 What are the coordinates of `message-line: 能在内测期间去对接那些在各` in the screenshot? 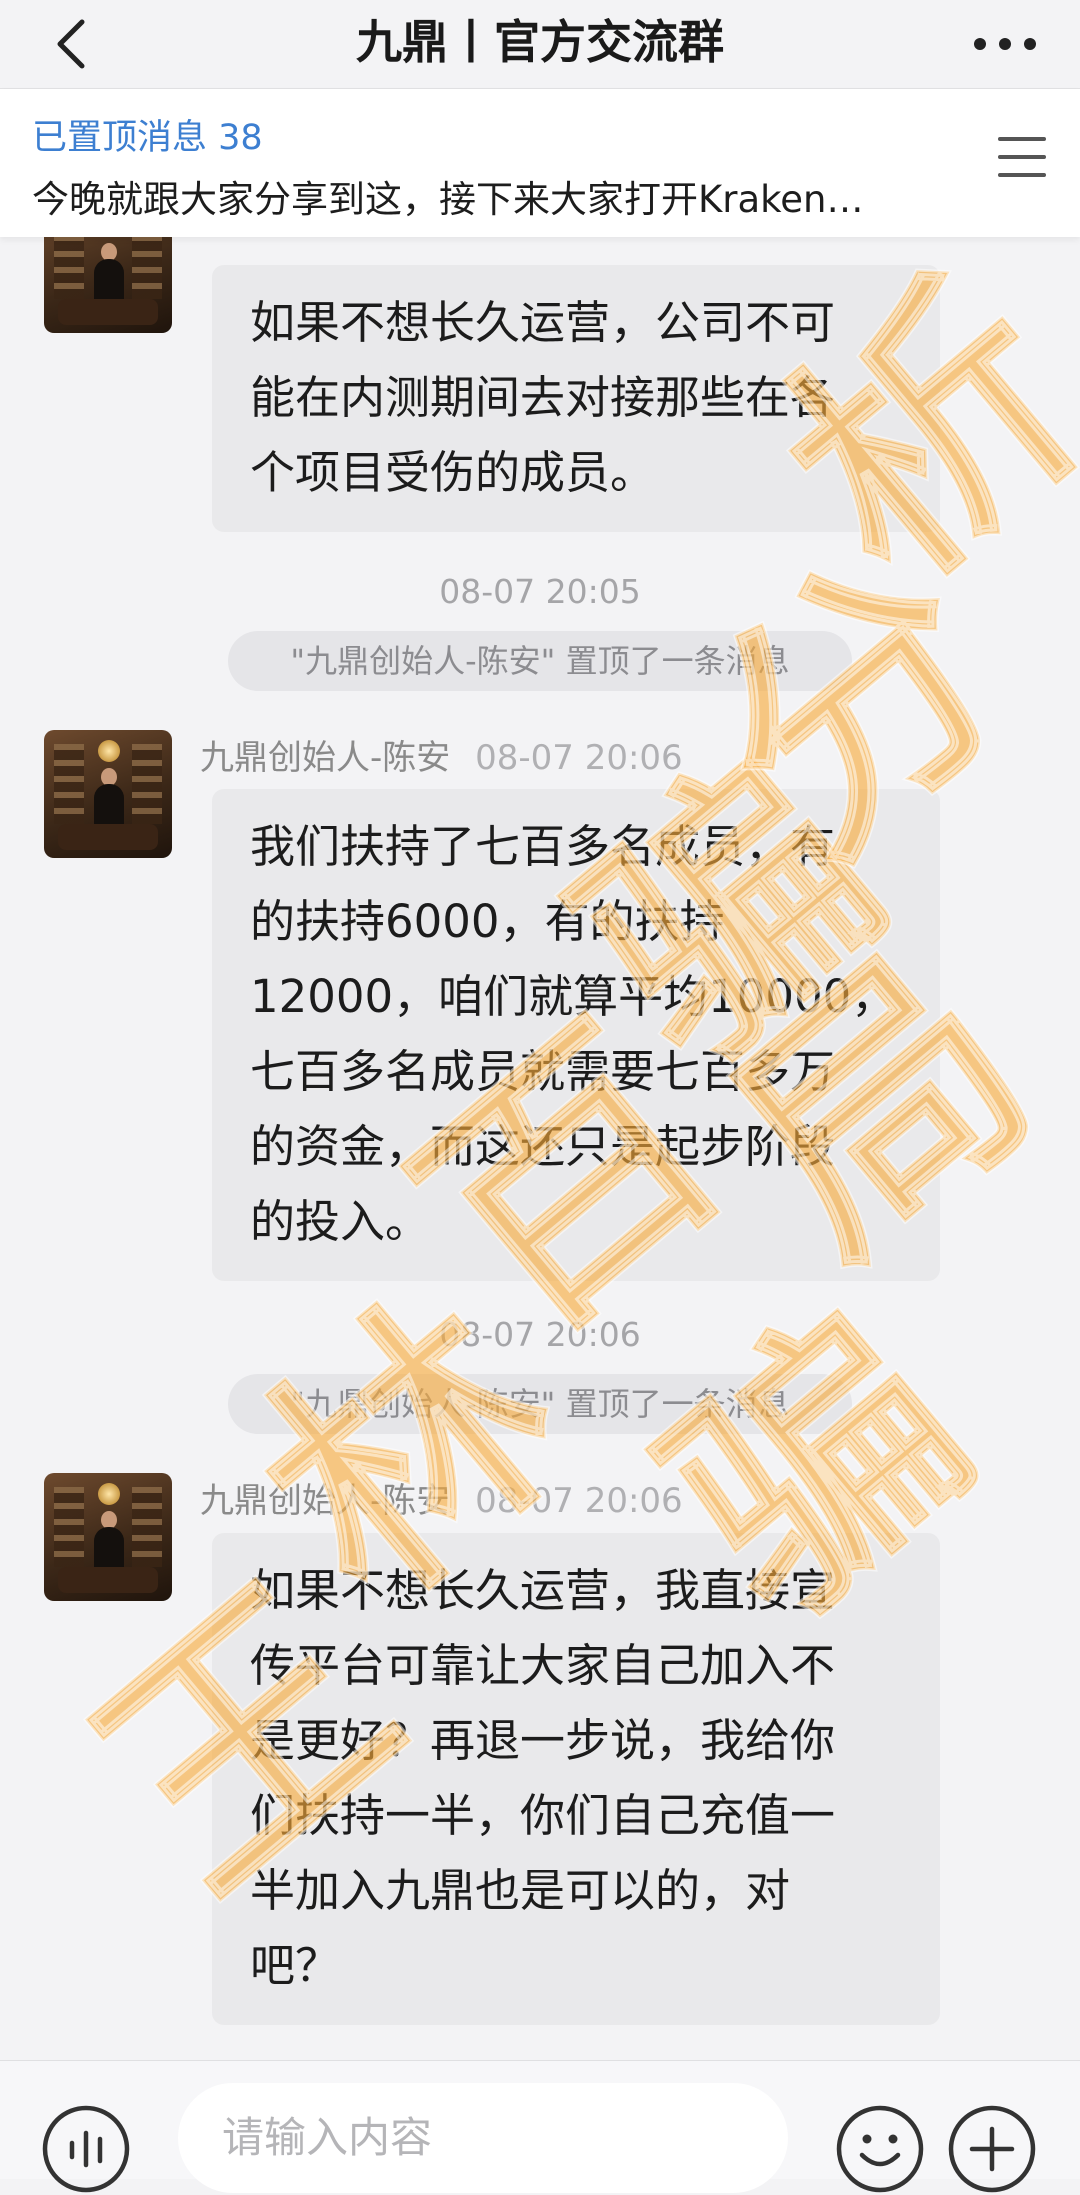 It's located at (543, 397).